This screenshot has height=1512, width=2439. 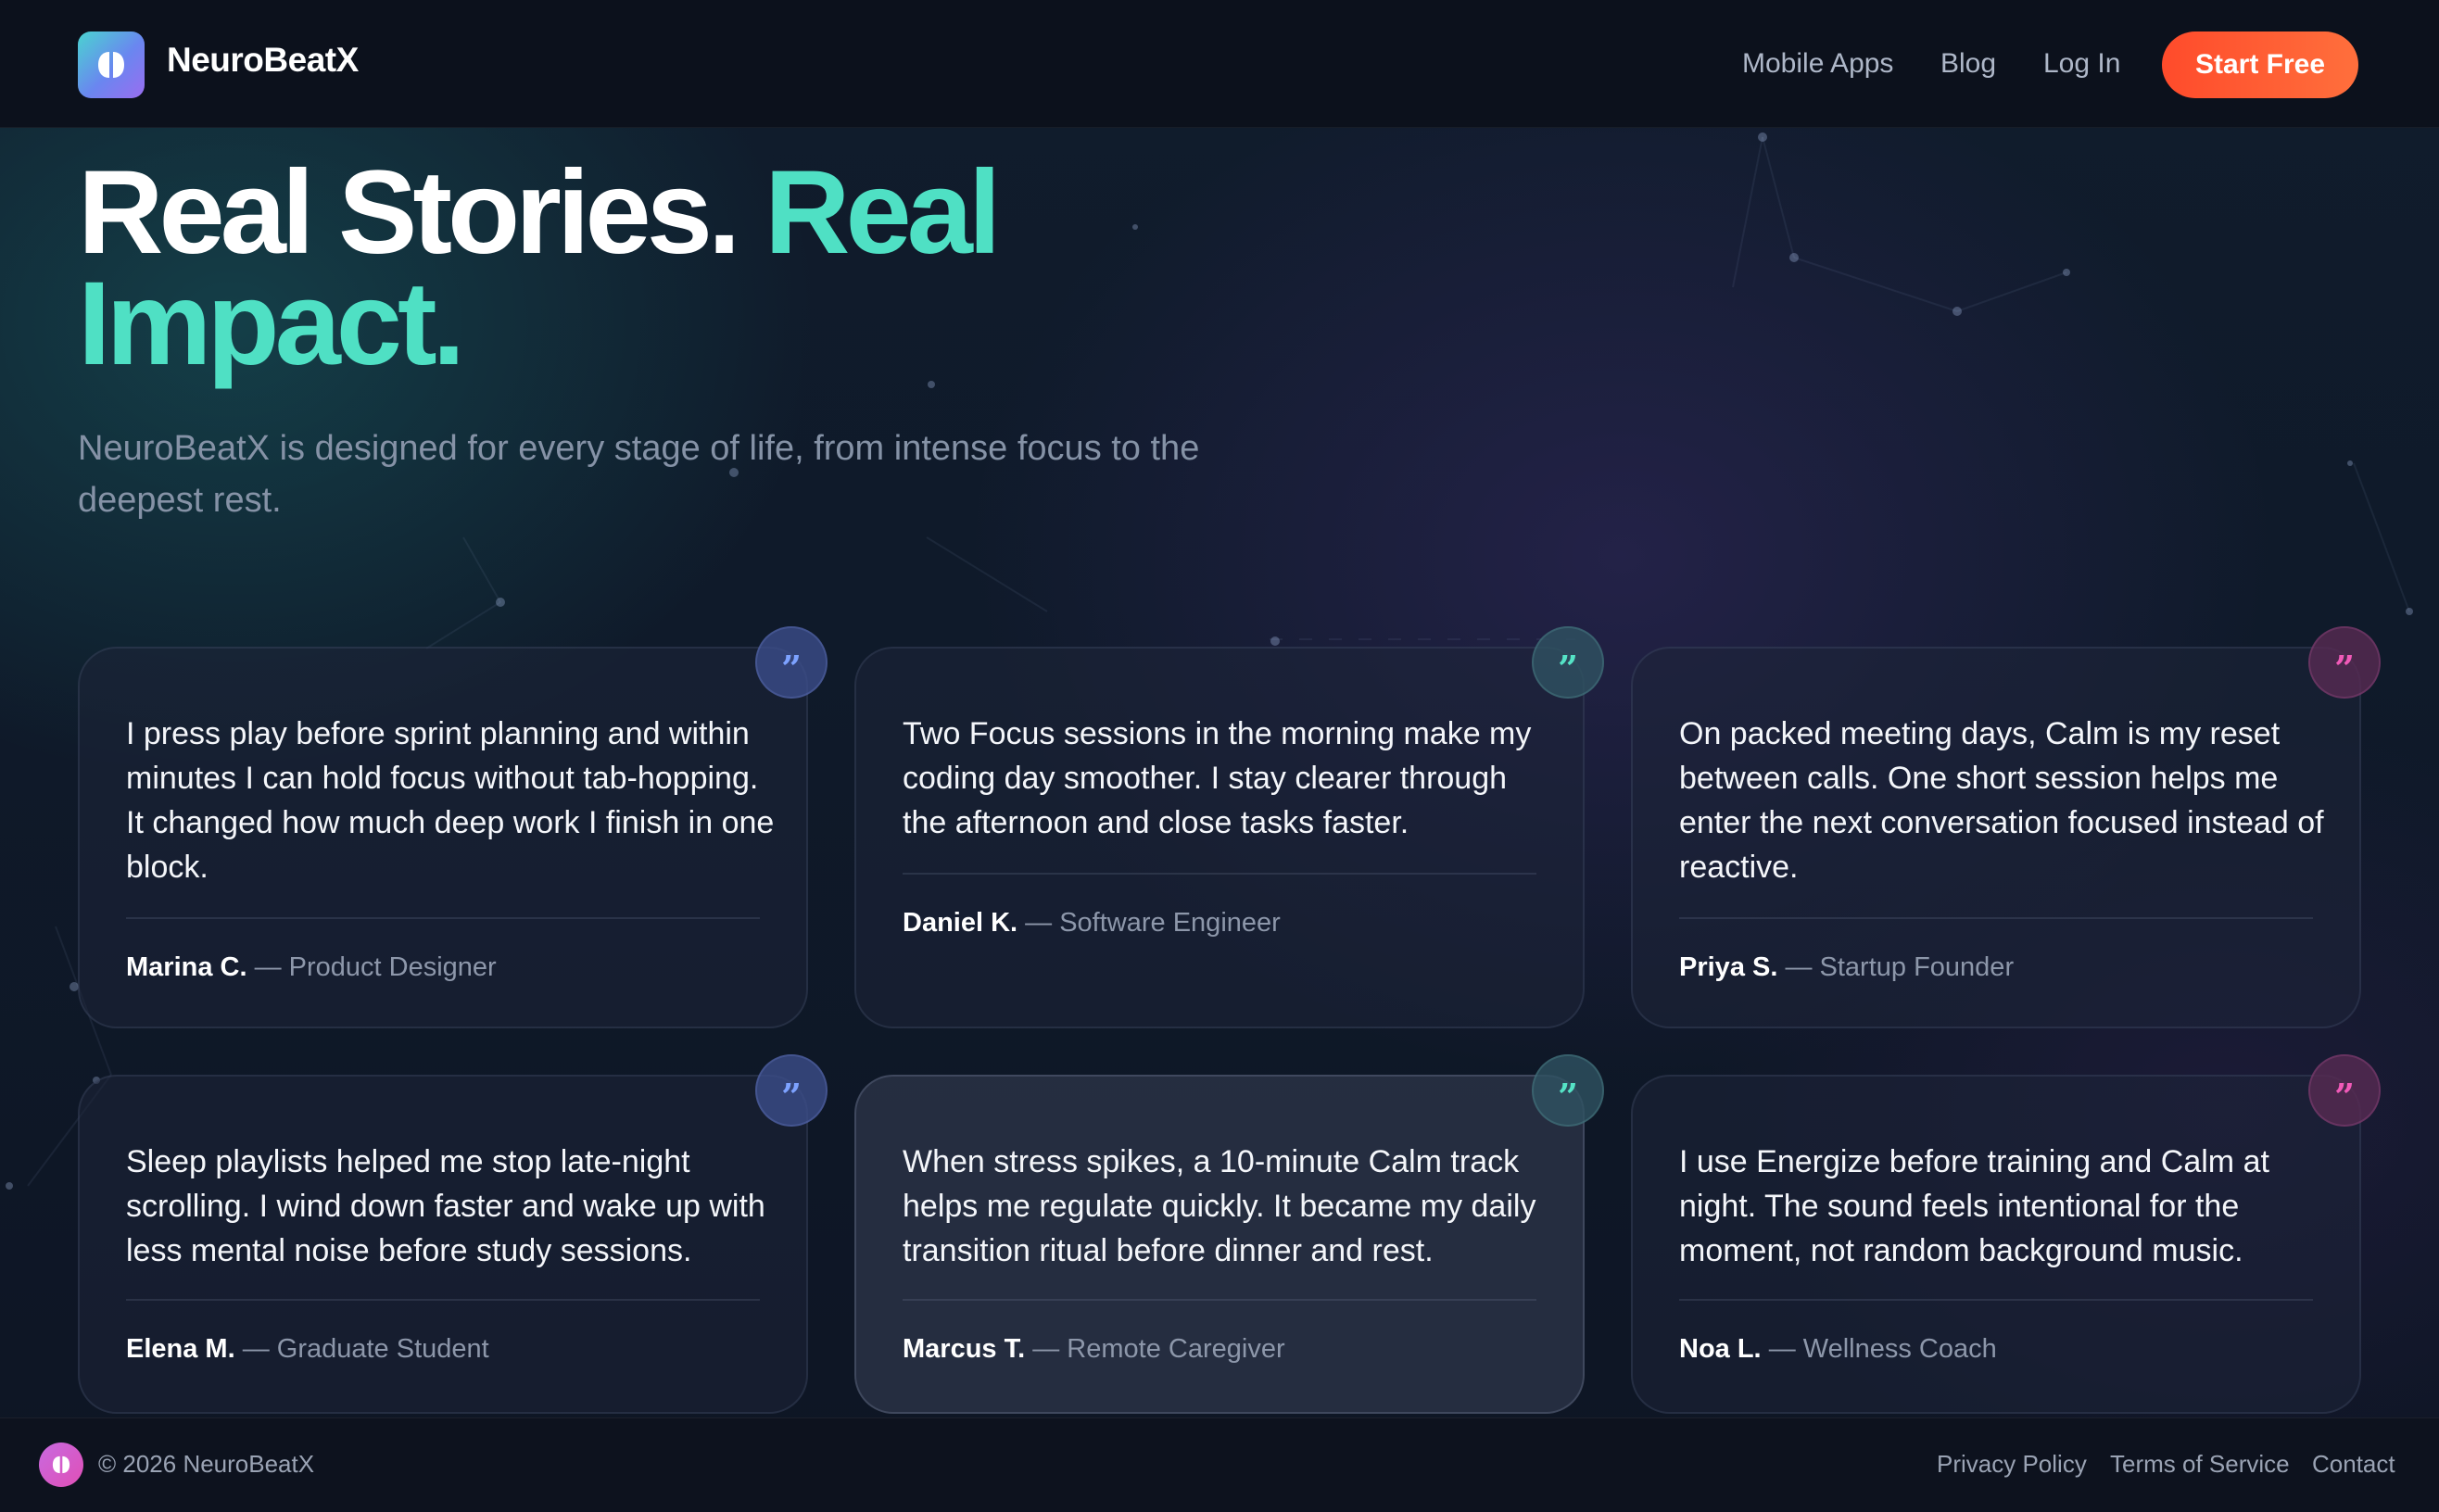 I want to click on testimonial-author: Daniel K. — Software Engineer, so click(x=1092, y=923).